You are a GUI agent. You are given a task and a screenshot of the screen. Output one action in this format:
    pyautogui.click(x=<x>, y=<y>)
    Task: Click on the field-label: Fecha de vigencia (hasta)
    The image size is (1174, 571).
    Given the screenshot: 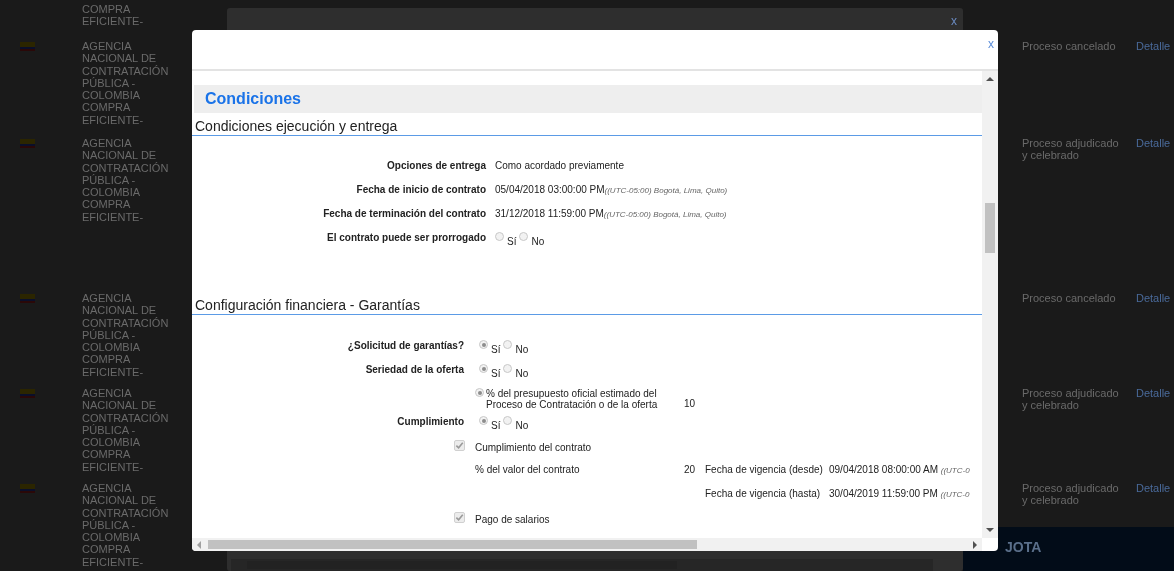 What is the action you would take?
    pyautogui.click(x=763, y=494)
    